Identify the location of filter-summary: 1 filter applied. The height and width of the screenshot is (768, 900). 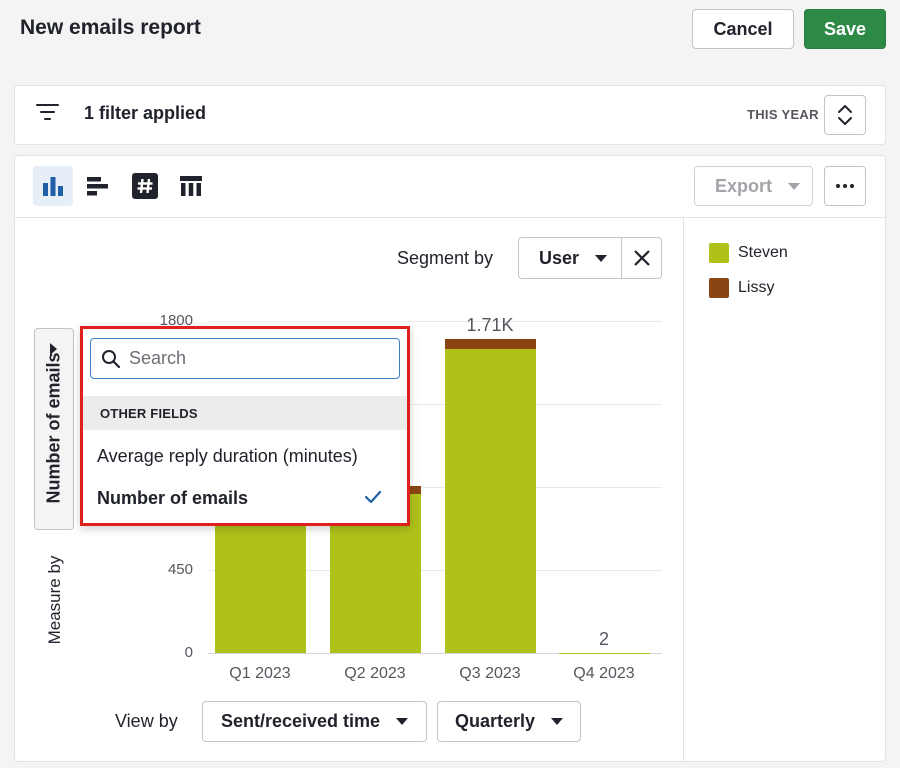
(145, 113).